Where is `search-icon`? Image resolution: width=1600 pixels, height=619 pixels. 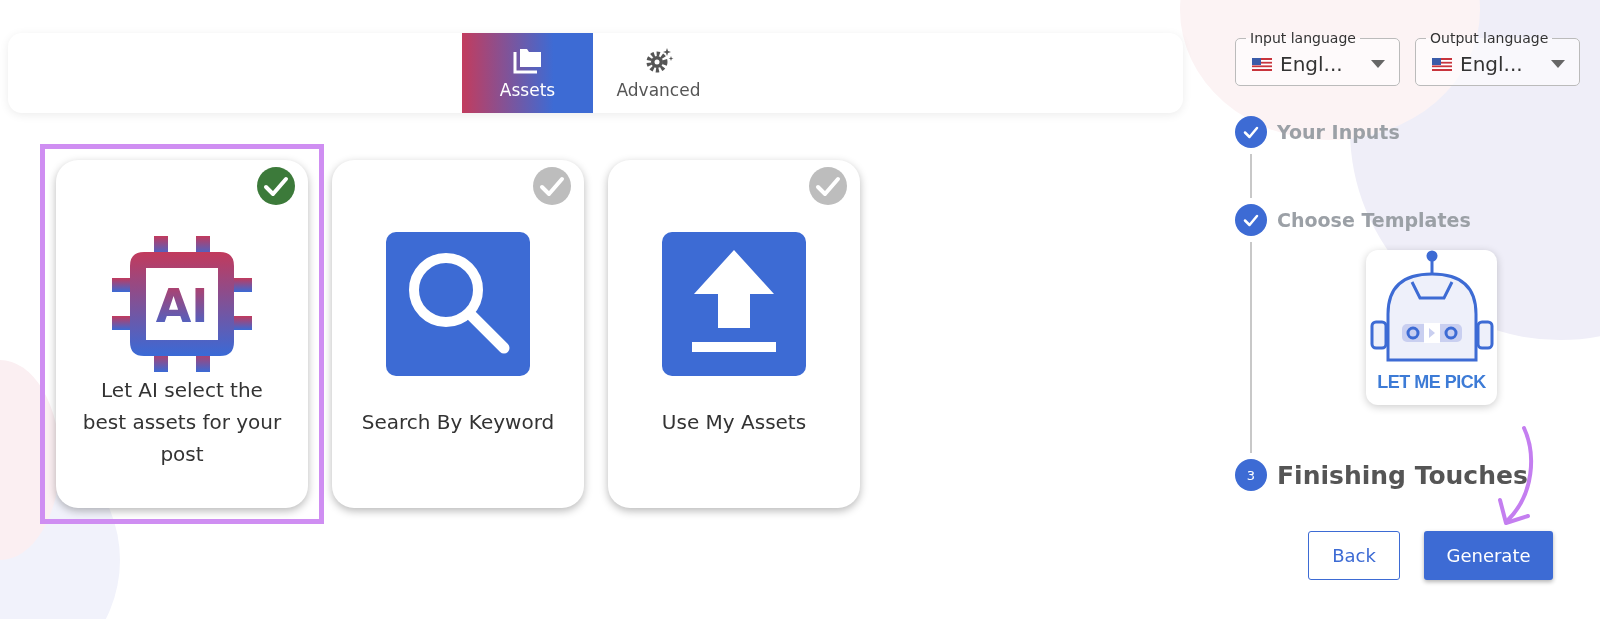 search-icon is located at coordinates (458, 304).